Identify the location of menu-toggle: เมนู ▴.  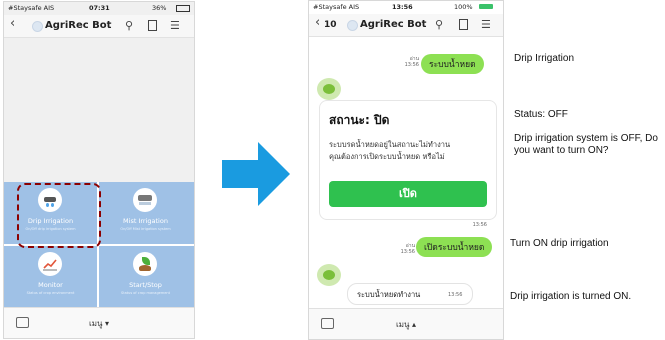
(406, 324).